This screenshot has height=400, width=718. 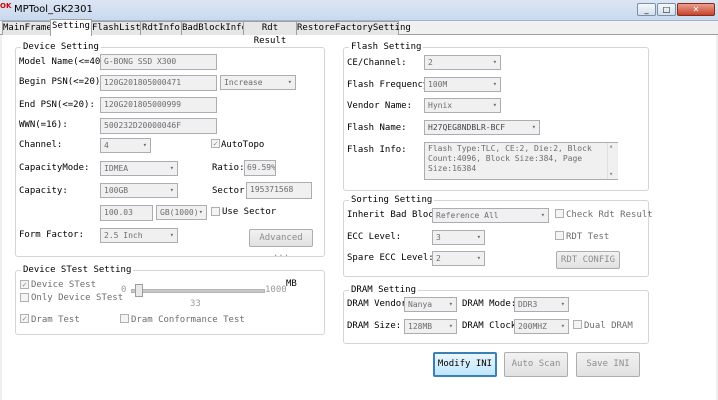 I want to click on tab-rdtinfo: RdtInfo, so click(x=161, y=28).